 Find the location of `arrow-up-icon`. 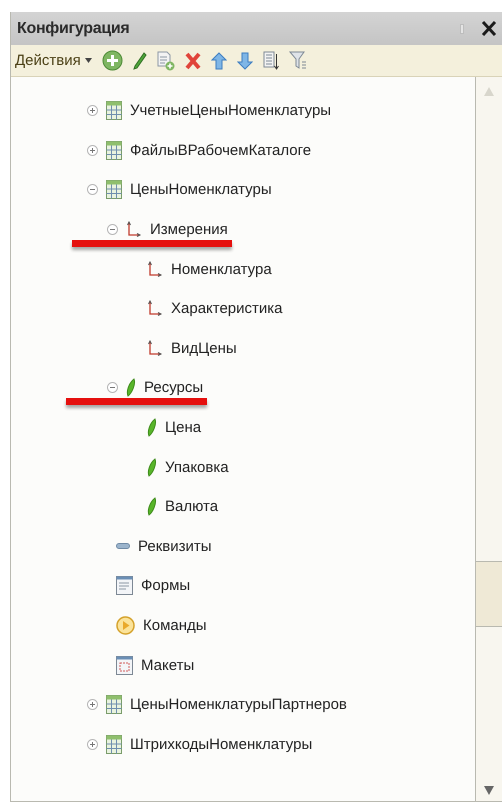

arrow-up-icon is located at coordinates (218, 61).